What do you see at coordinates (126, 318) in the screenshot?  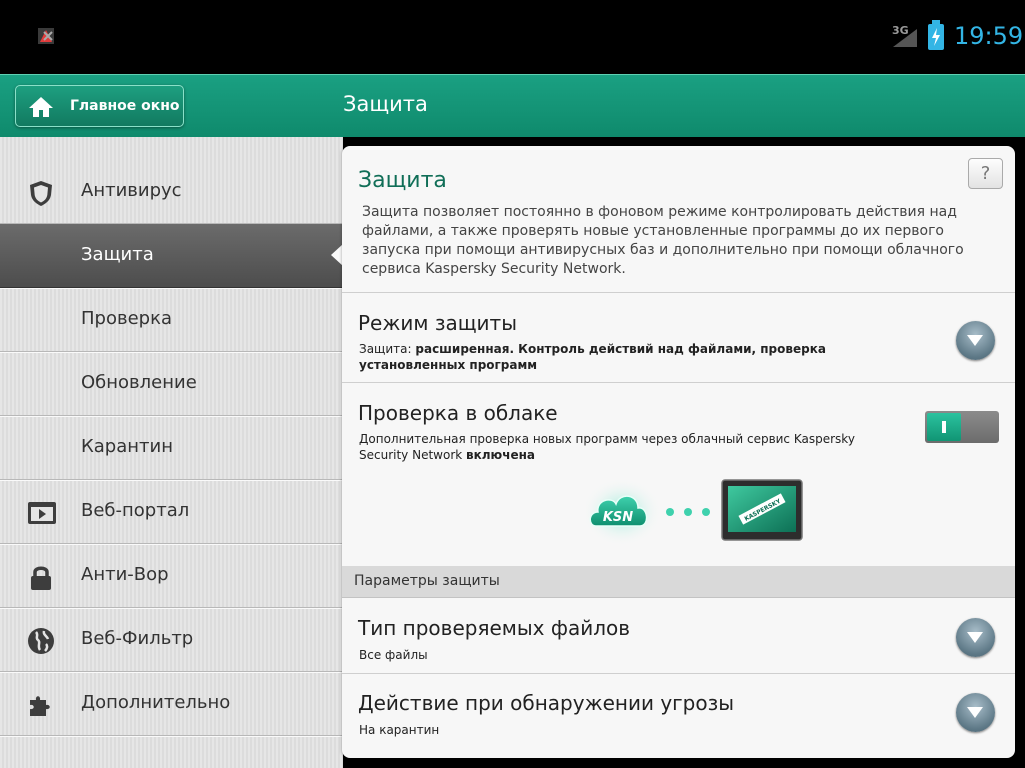 I see `sidebar-item-label: Проверка` at bounding box center [126, 318].